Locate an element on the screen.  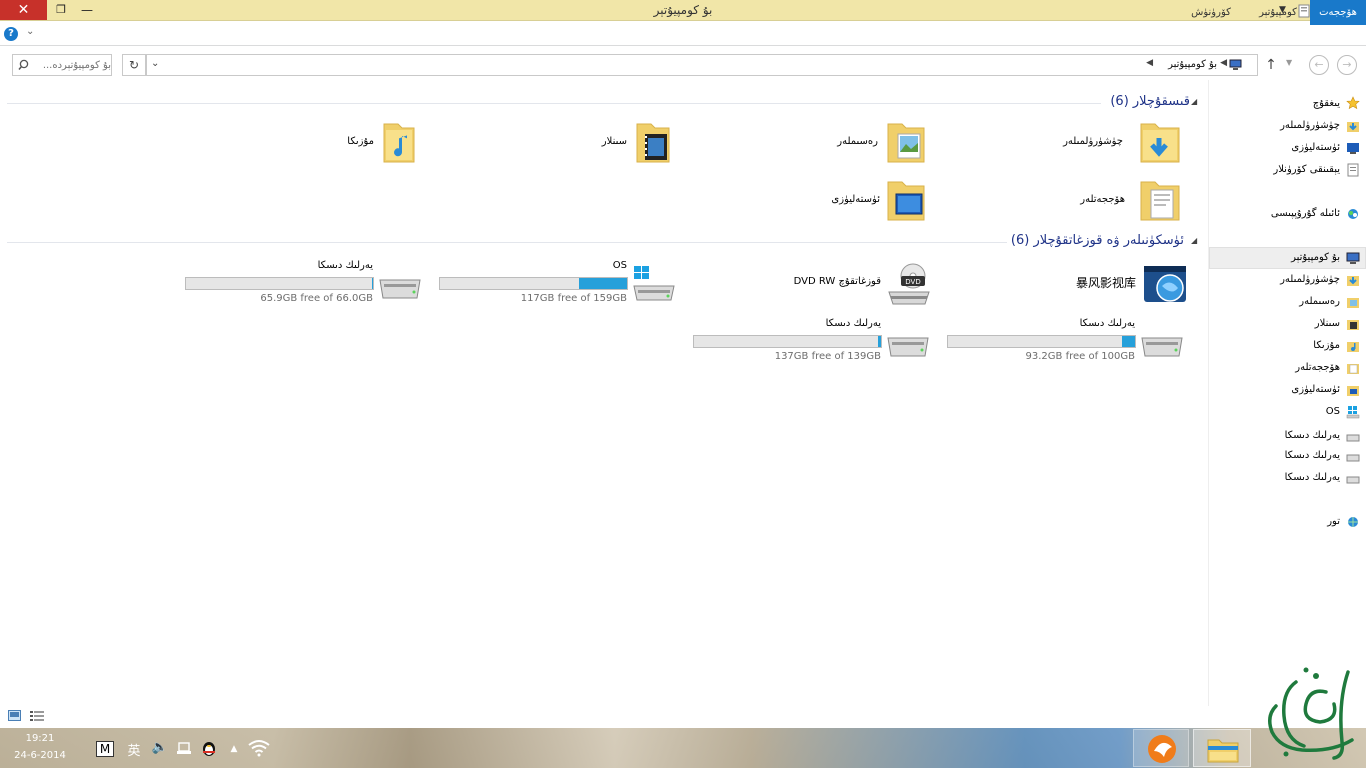
network-icon is located at coordinates (1353, 522).